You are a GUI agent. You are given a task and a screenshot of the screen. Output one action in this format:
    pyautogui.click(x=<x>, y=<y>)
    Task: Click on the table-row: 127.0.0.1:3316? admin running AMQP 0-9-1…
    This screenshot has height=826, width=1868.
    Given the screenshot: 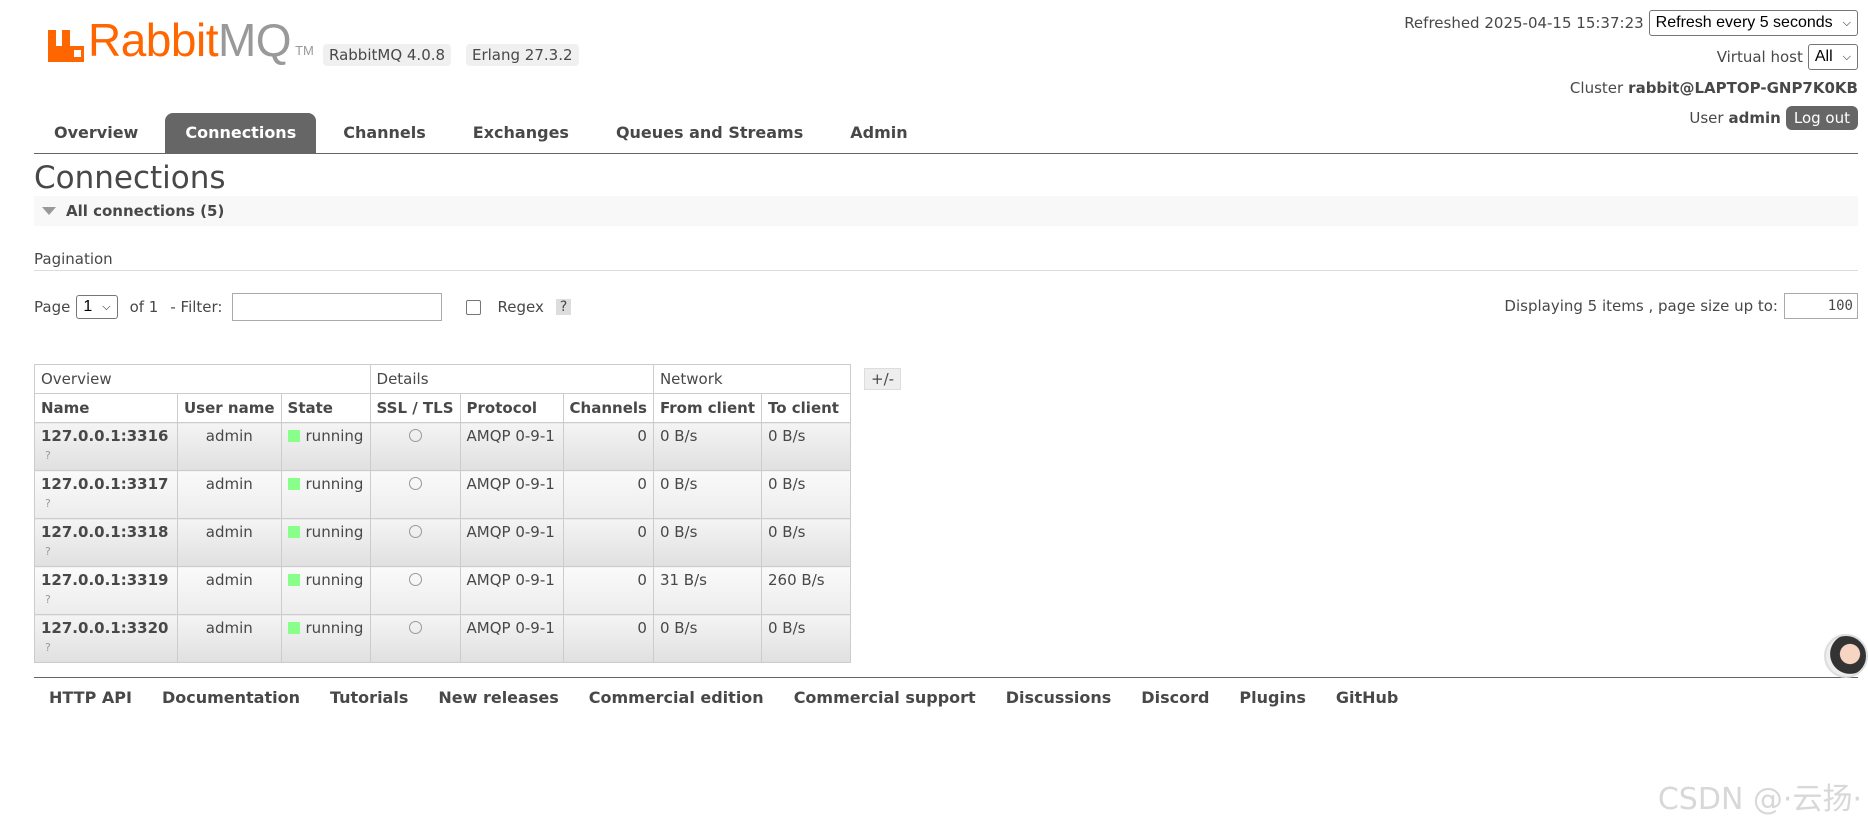 What is the action you would take?
    pyautogui.click(x=442, y=446)
    